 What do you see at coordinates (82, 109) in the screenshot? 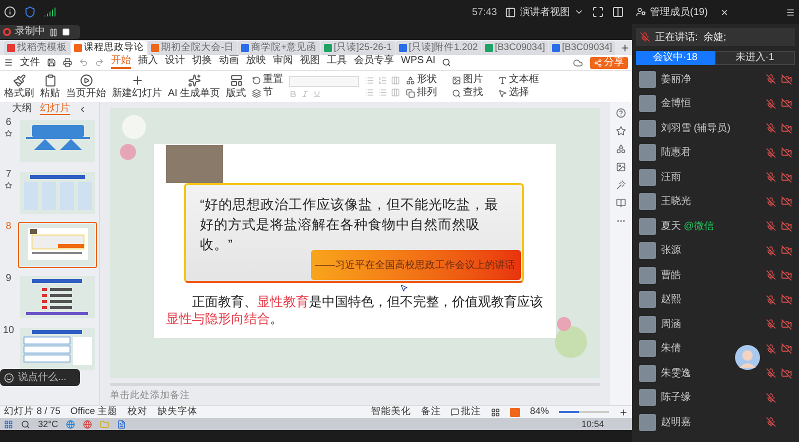
I see `collapse-icon` at bounding box center [82, 109].